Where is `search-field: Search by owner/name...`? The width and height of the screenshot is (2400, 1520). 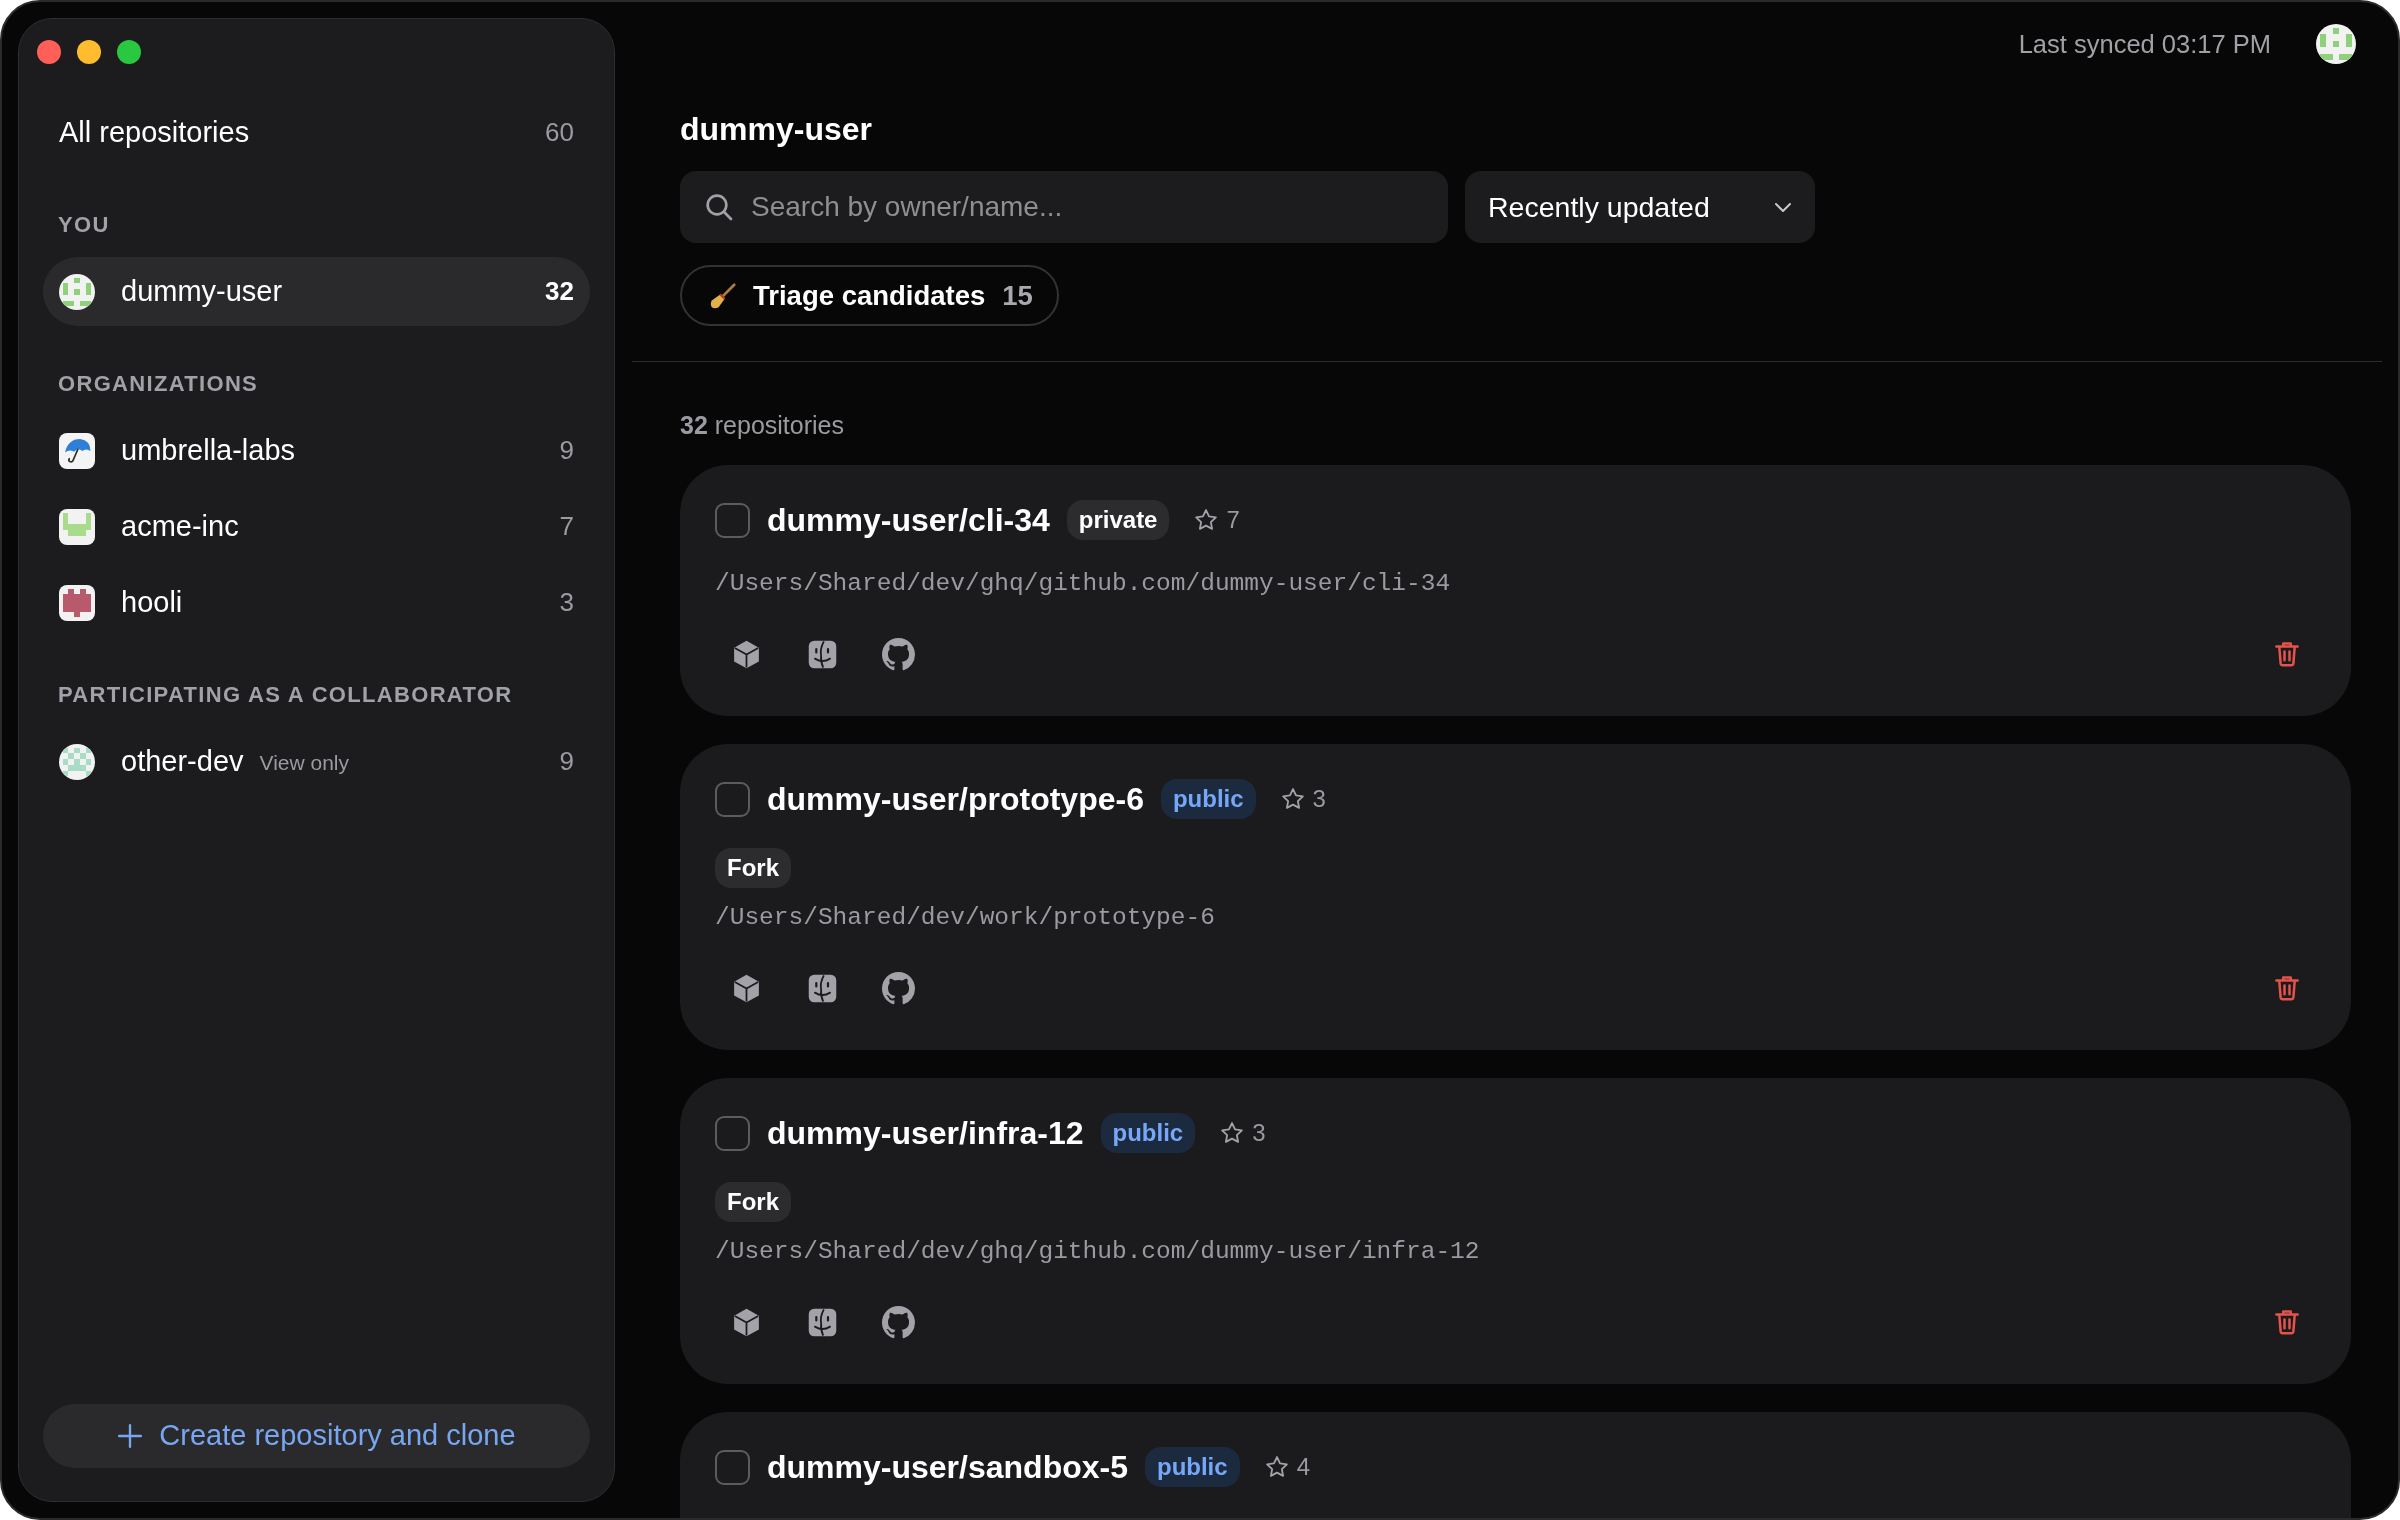 search-field: Search by owner/name... is located at coordinates (1064, 207).